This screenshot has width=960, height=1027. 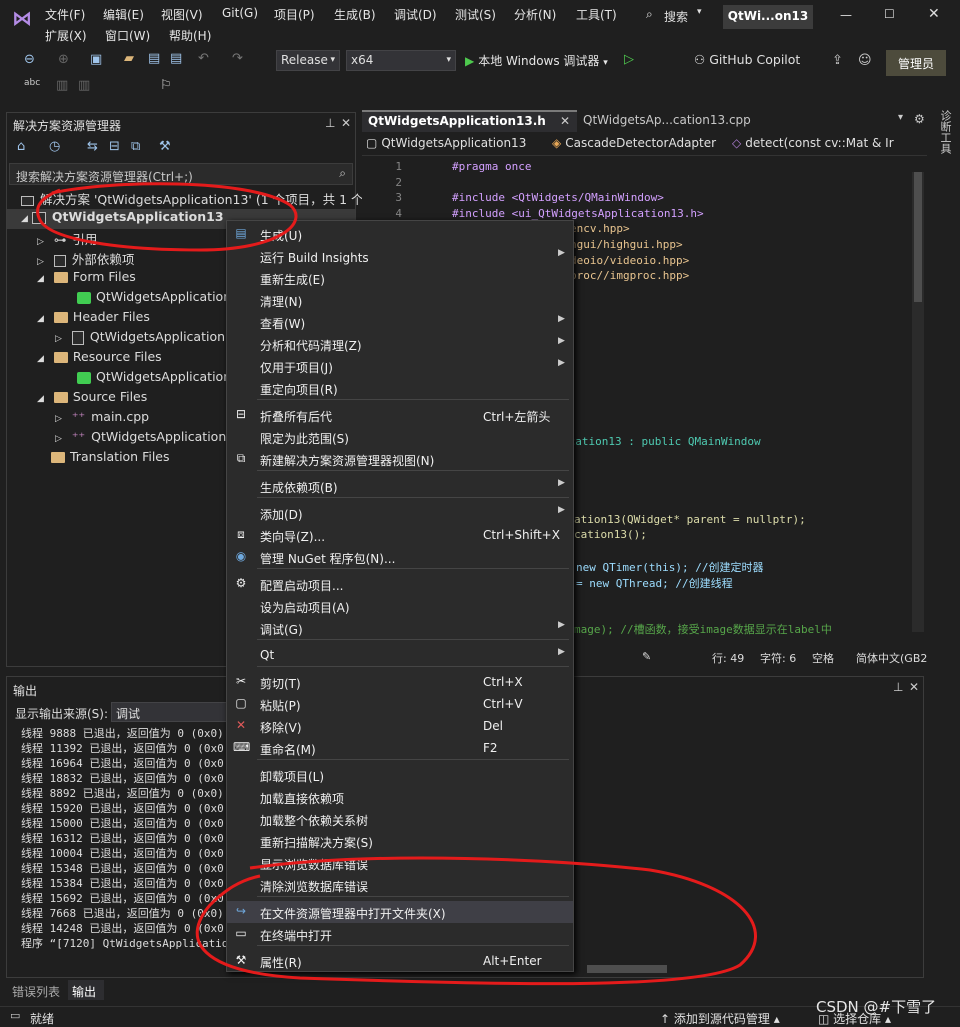 I want to click on menu-item: ⊟ 折叠所有后代 Ctrl+左箭头, so click(x=400, y=415).